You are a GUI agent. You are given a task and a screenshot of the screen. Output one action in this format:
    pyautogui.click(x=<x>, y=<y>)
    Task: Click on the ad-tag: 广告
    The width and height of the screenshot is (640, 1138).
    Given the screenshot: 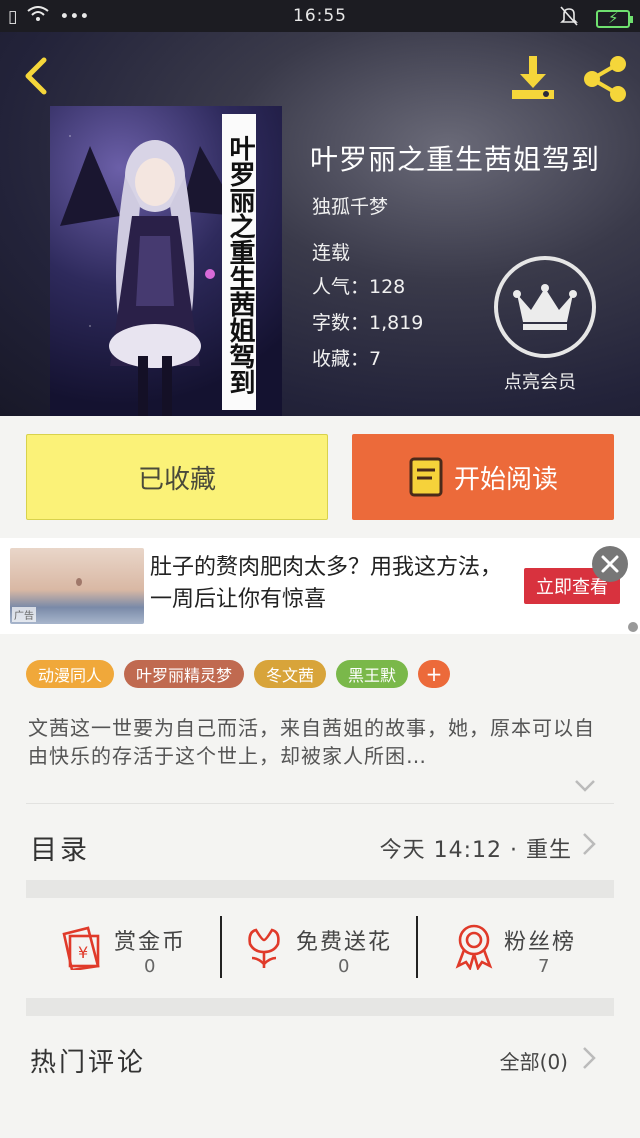 What is the action you would take?
    pyautogui.click(x=24, y=614)
    